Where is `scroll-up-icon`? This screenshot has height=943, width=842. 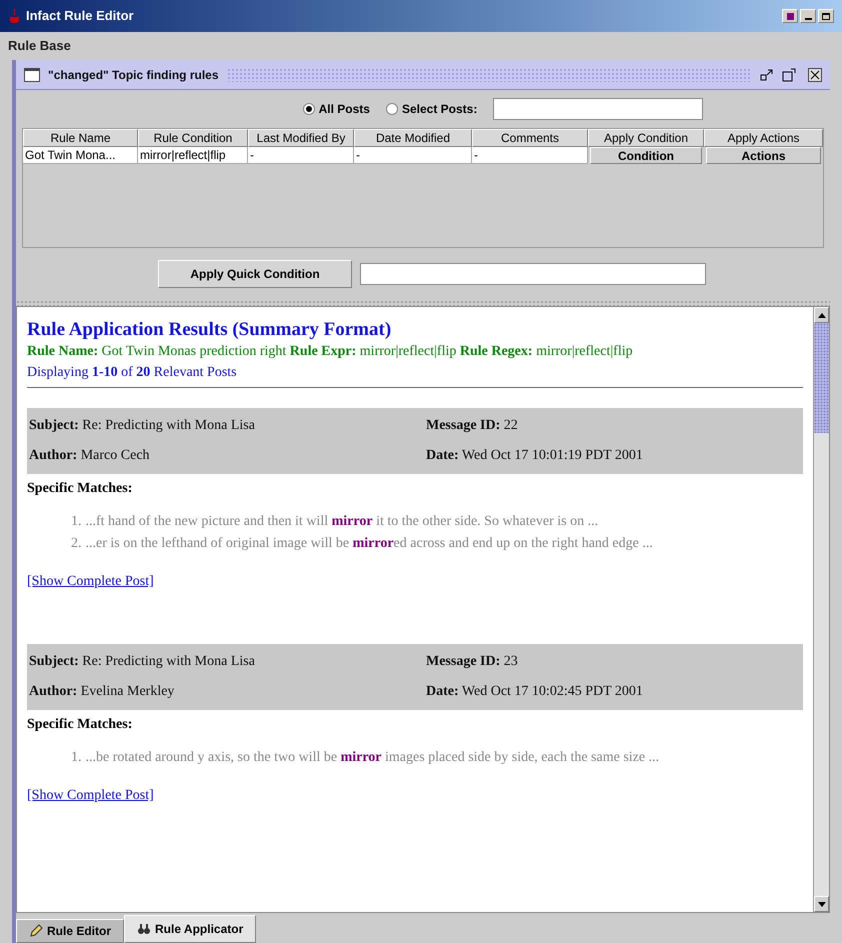 scroll-up-icon is located at coordinates (822, 315).